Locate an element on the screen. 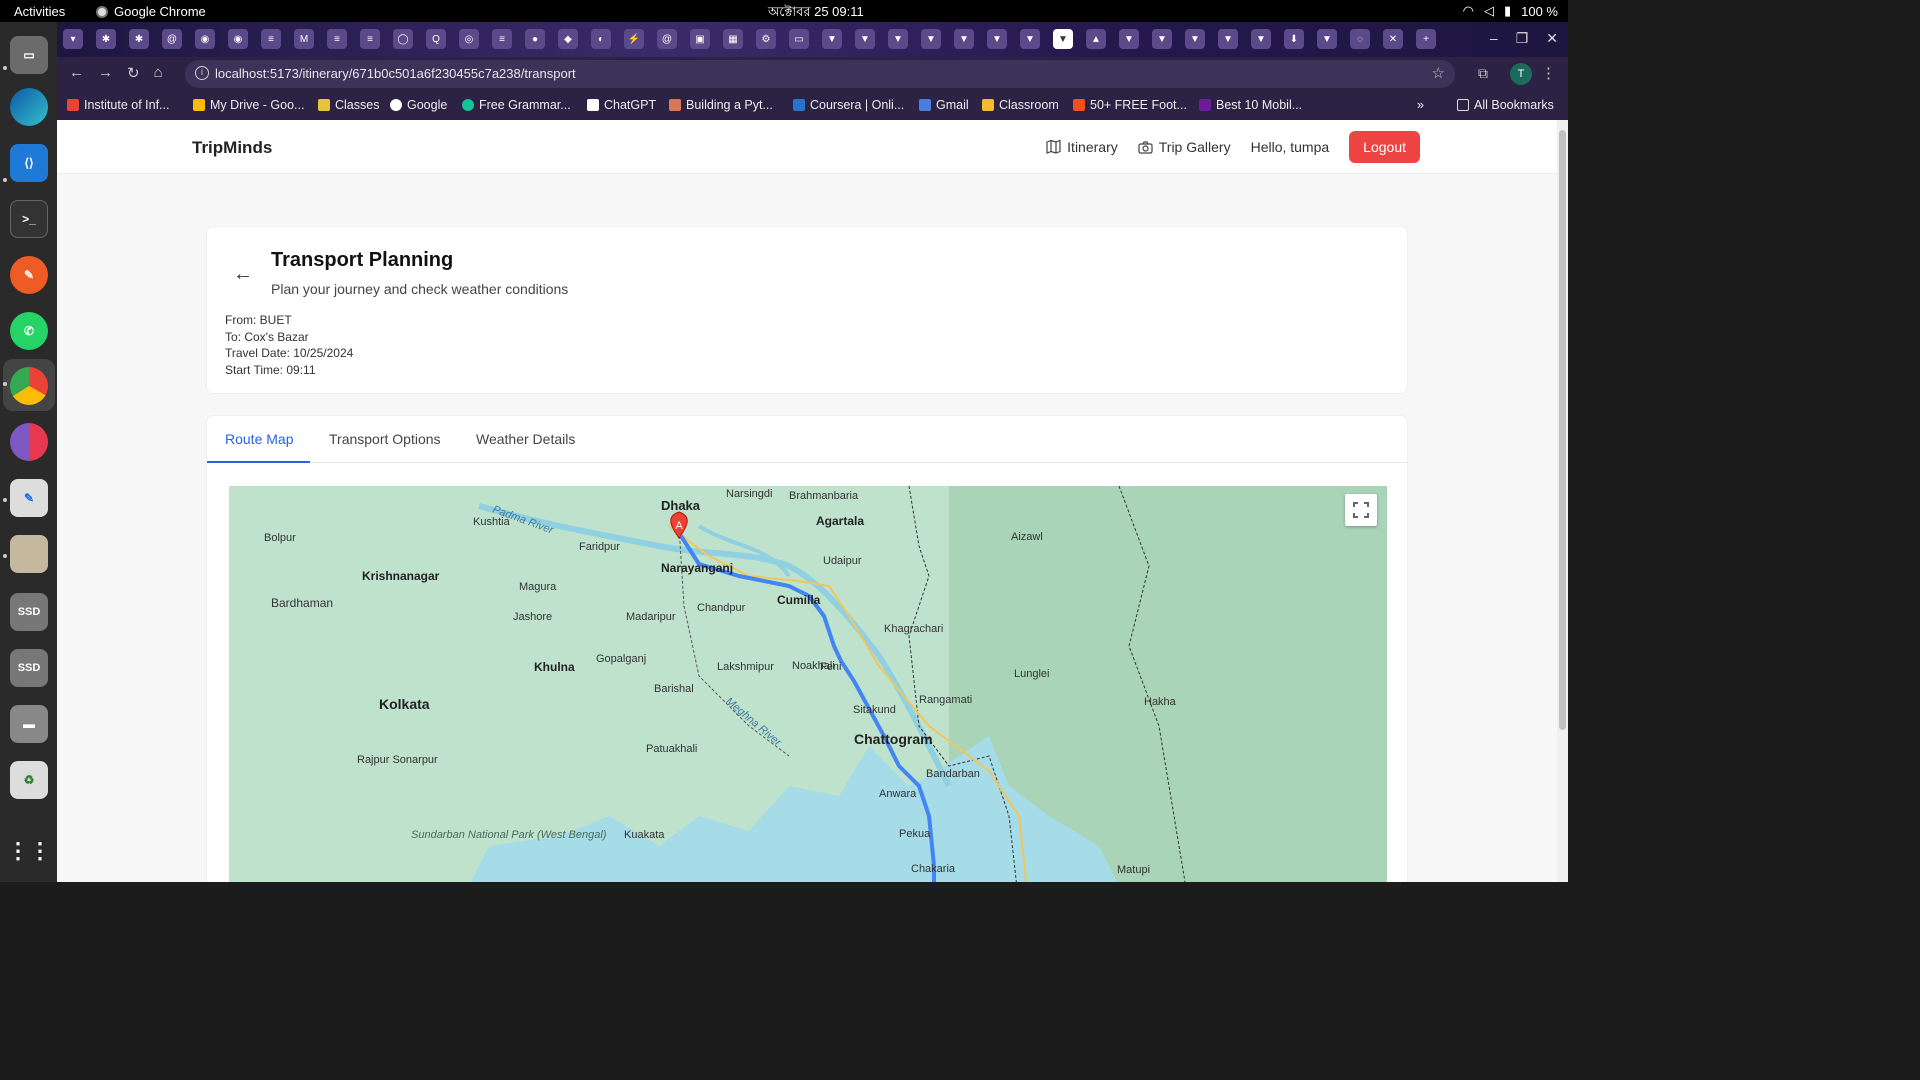  reload-icon: ↻ is located at coordinates (133, 73).